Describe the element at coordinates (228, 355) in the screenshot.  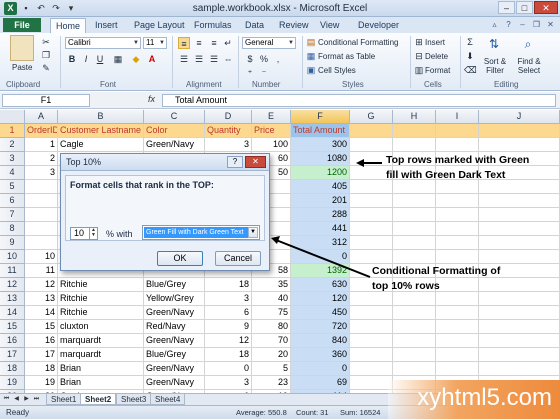
I see `cell: 18` at that location.